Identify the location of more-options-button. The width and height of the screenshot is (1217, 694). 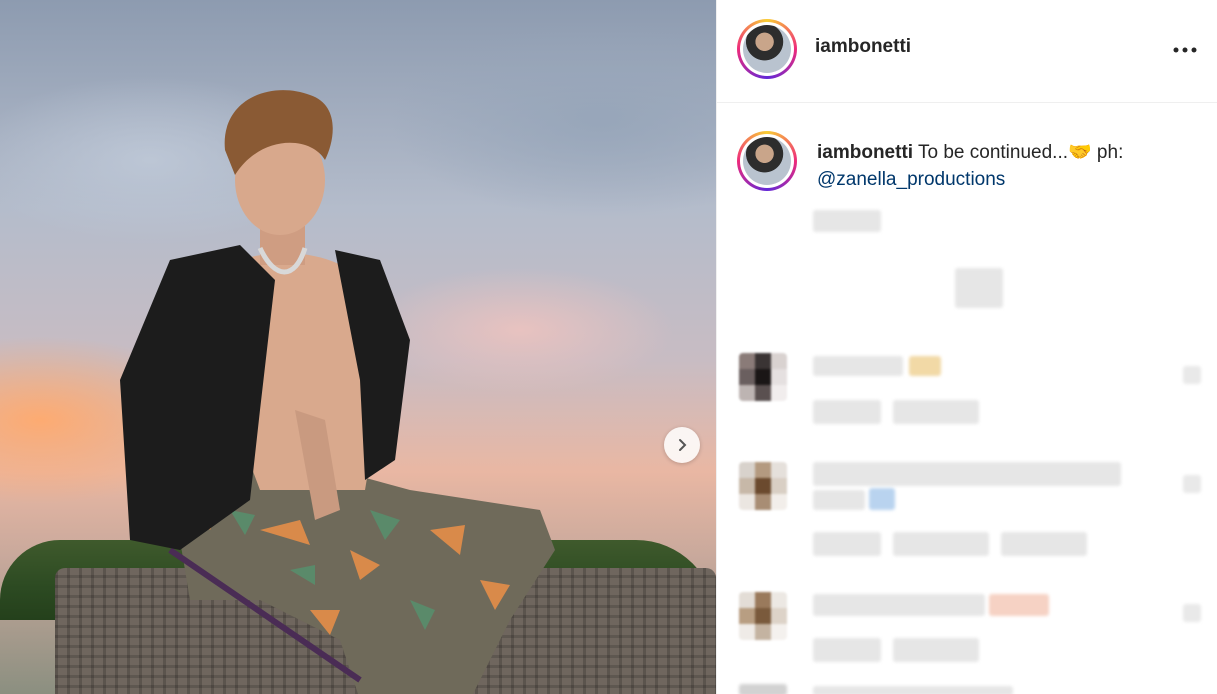
(1185, 50).